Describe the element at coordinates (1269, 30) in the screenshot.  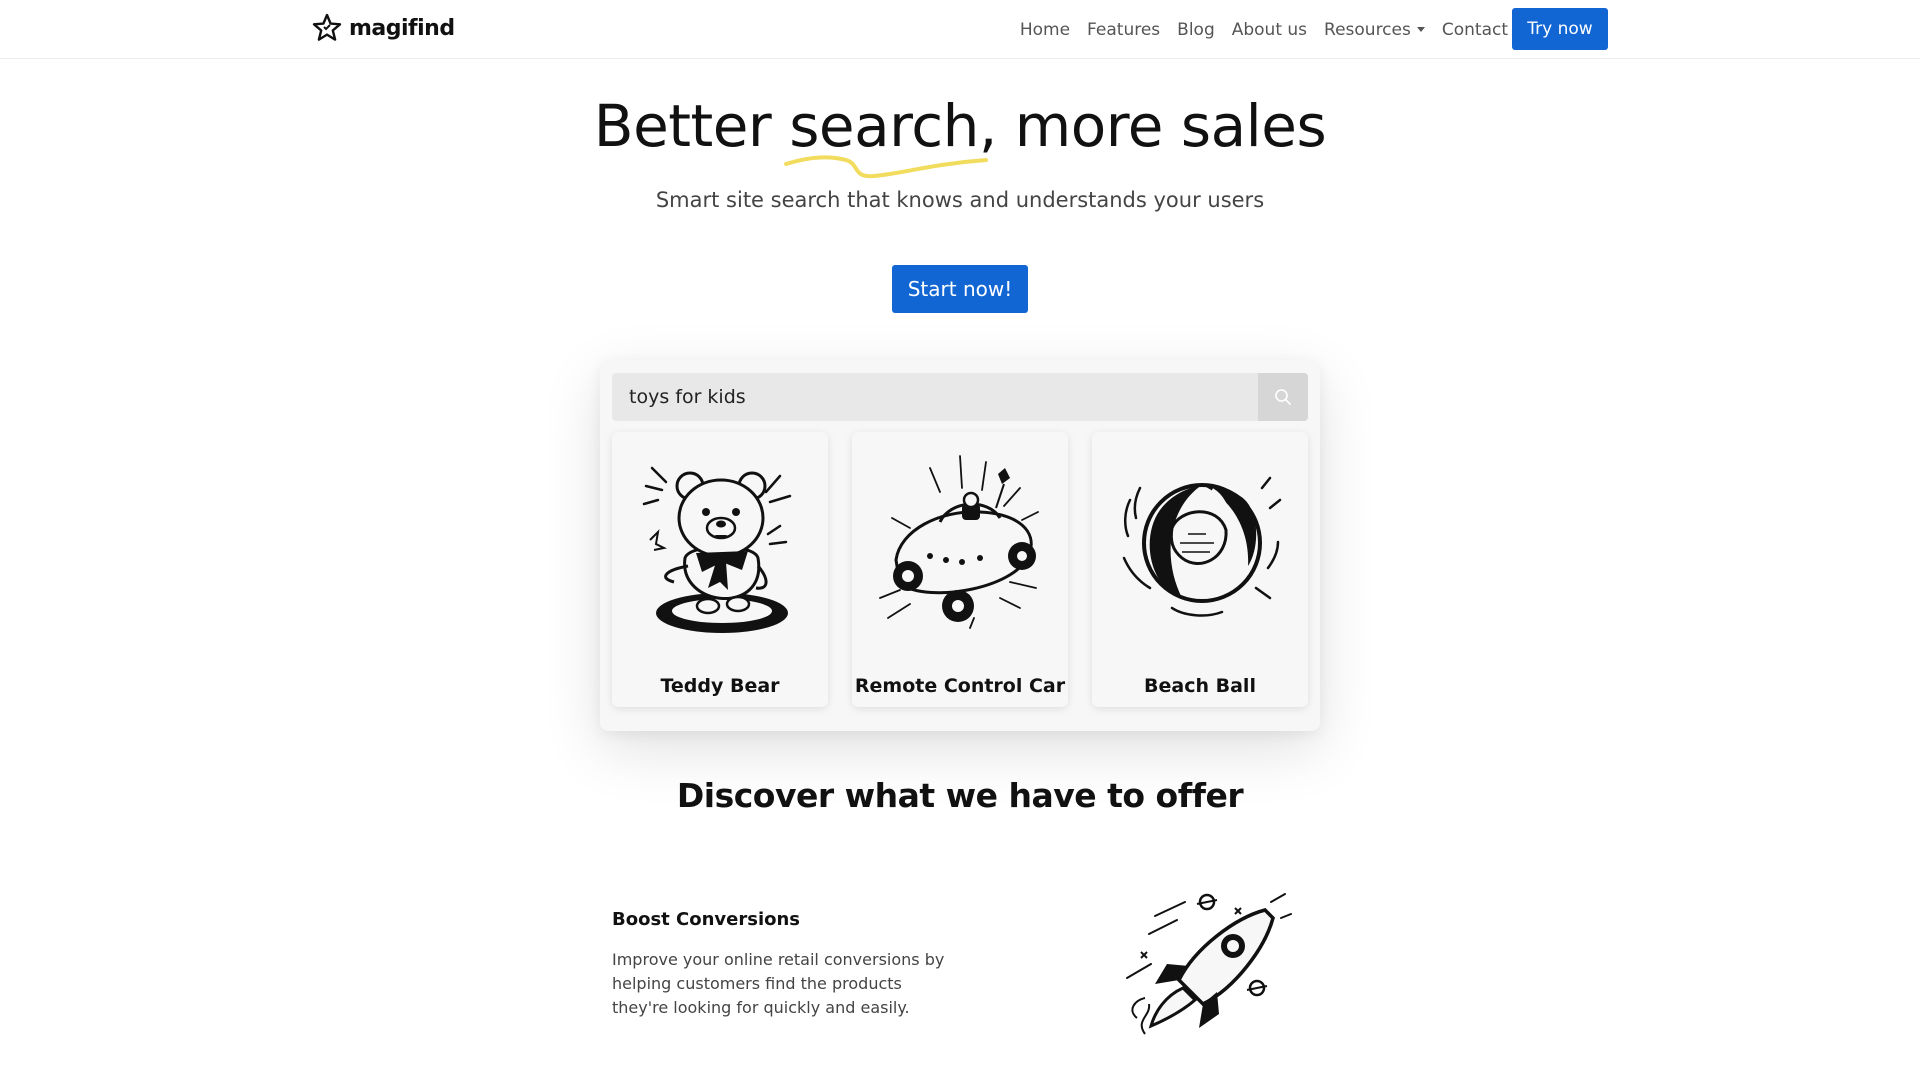
I see `nav-link-about-us: About us` at that location.